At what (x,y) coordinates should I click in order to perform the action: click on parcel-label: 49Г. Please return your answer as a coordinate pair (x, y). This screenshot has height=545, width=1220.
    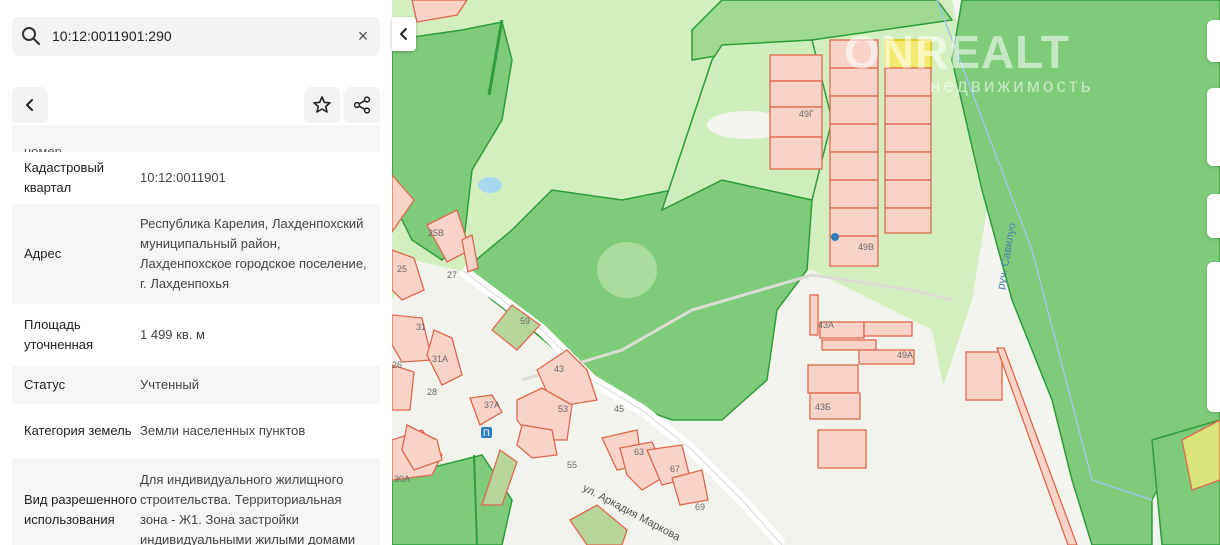
    Looking at the image, I should click on (806, 114).